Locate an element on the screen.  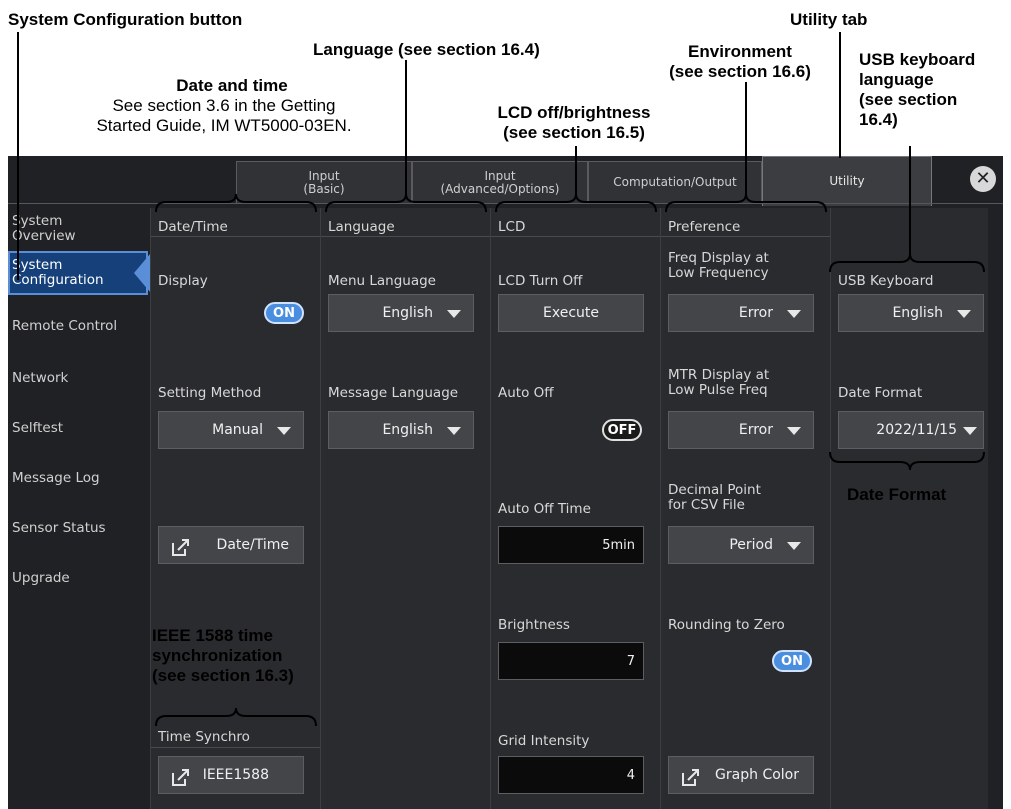
sidebar-item-network: Network is located at coordinates (80, 378).